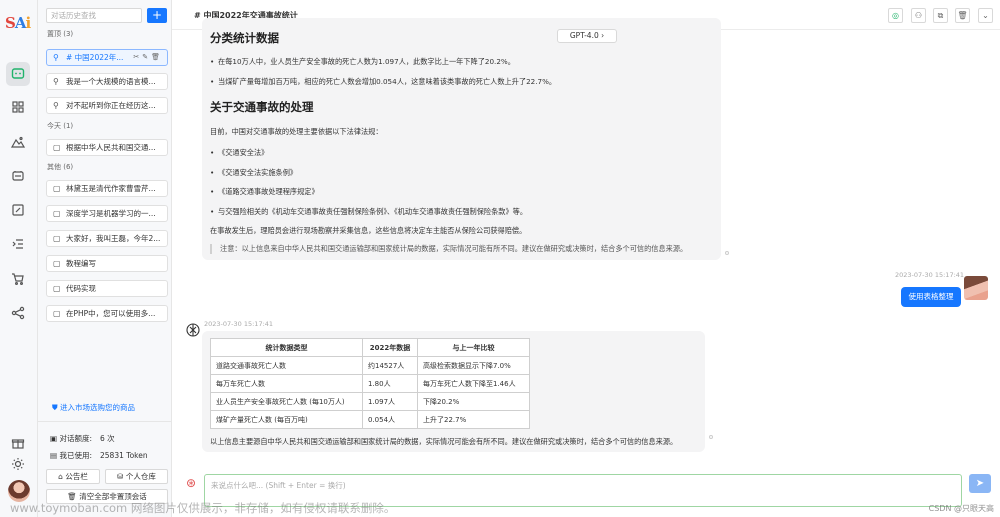 The height and width of the screenshot is (517, 1000). Describe the element at coordinates (264, 192) in the screenshot. I see `list-item: 《道路交通事故处理程序规定》` at that location.